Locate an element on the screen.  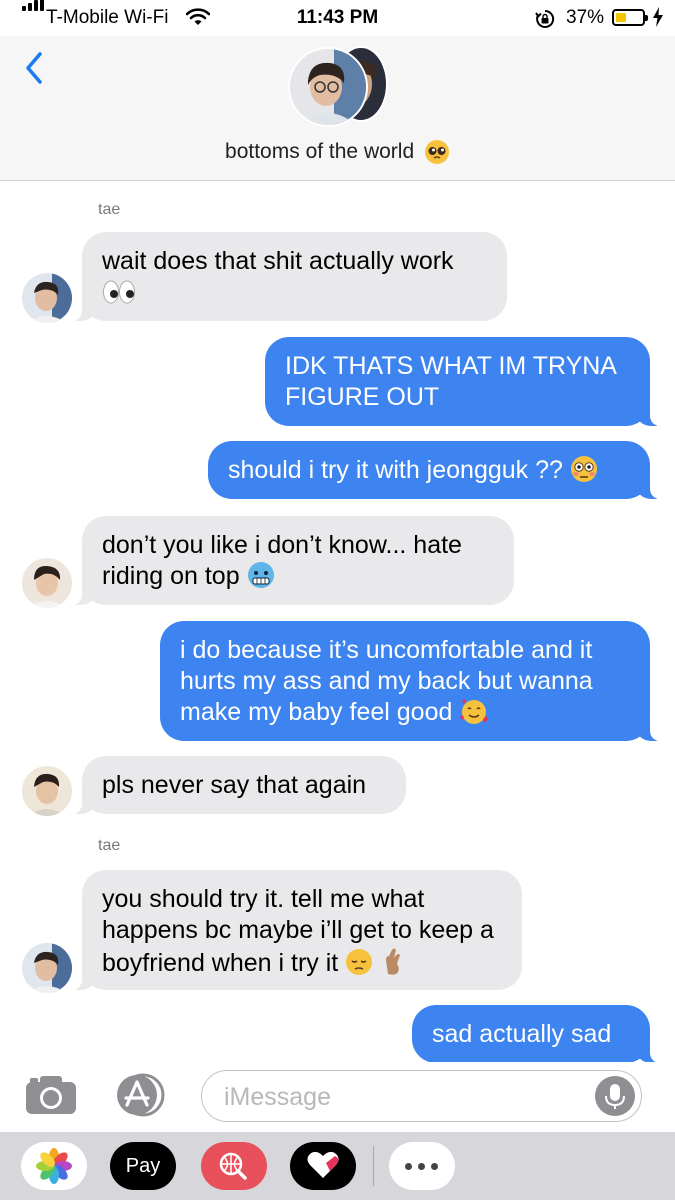
outgoing-message-bubble: IDK THATS WHAT IM TRYNA FIGURE OUT is located at coordinates (463, 381).